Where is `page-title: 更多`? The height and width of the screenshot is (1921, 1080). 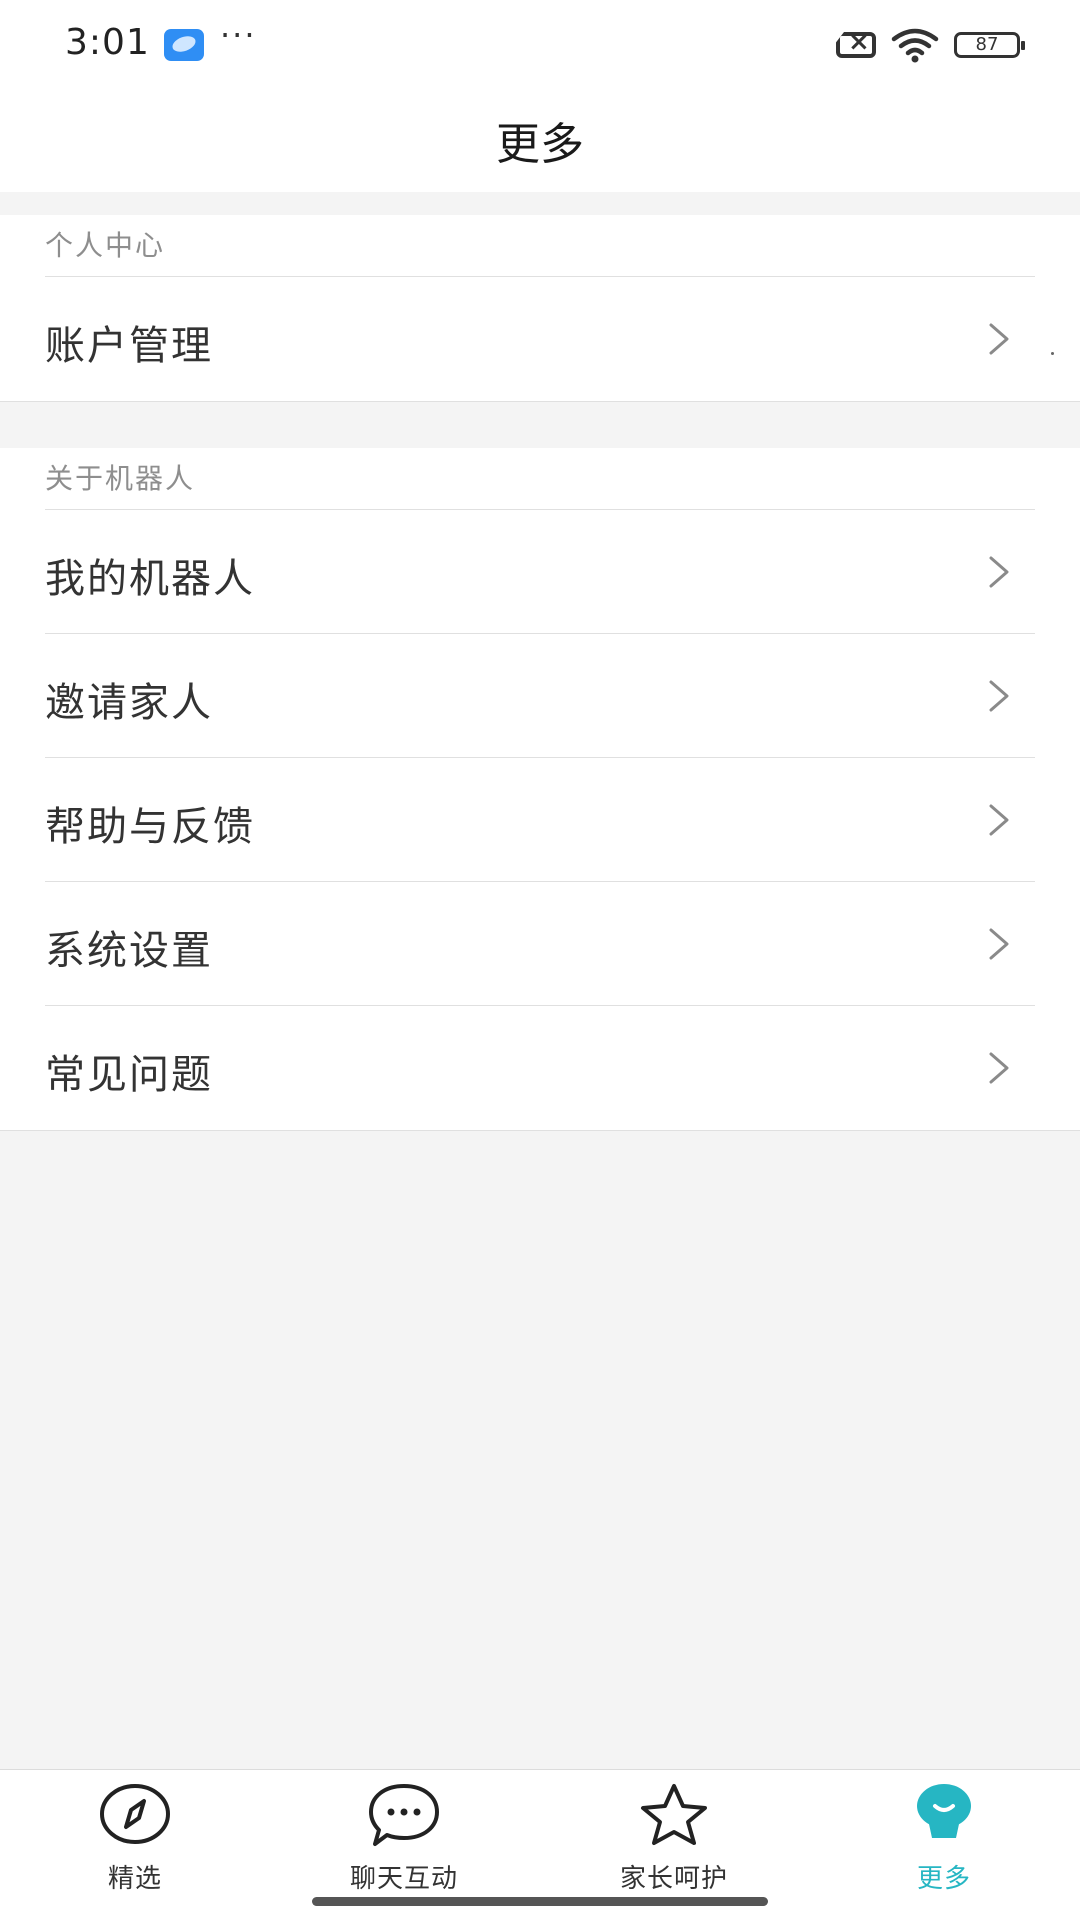 page-title: 更多 is located at coordinates (540, 144).